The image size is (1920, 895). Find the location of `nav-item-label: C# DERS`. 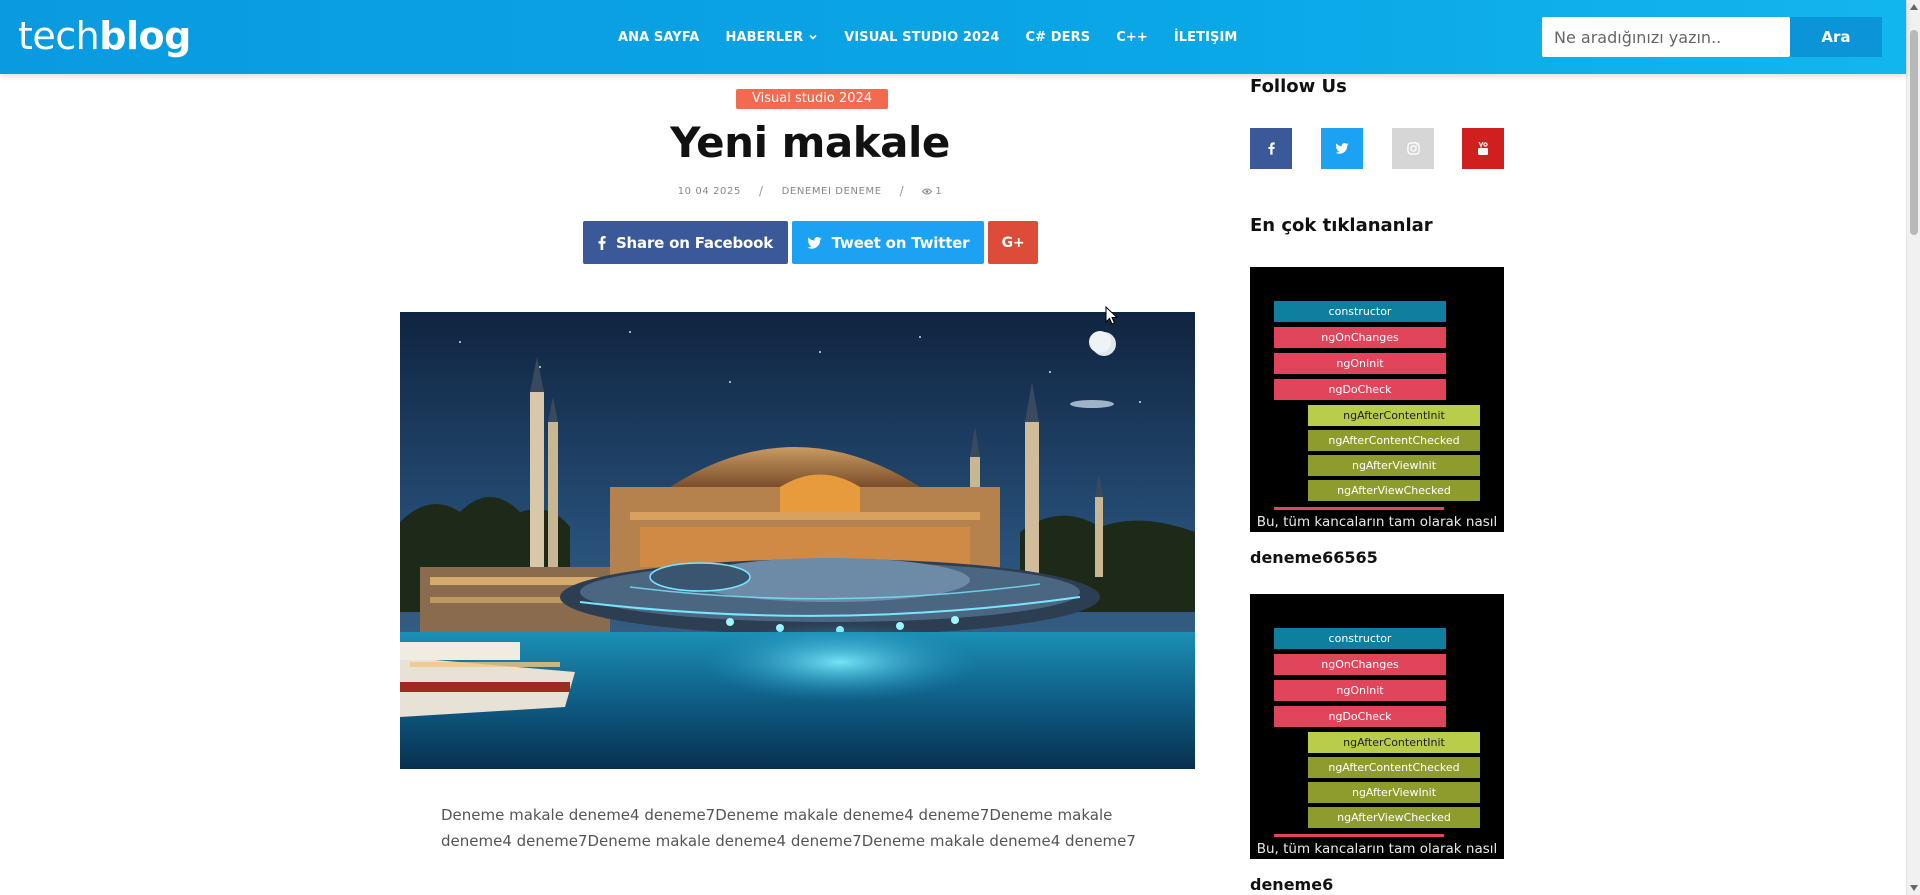

nav-item-label: C# DERS is located at coordinates (1058, 37).